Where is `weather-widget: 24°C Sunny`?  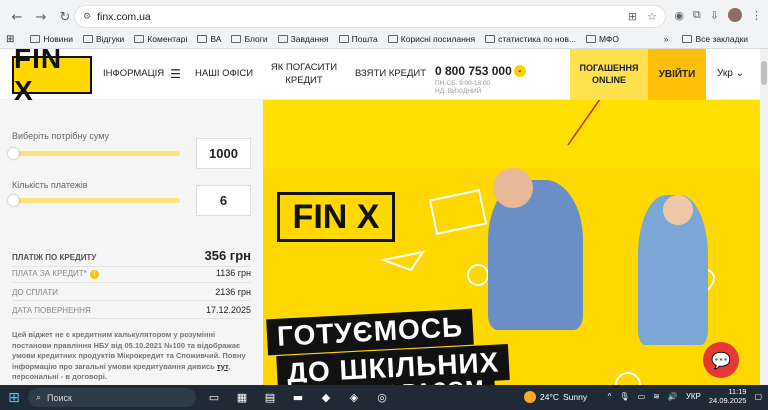 weather-widget: 24°C Sunny is located at coordinates (555, 397).